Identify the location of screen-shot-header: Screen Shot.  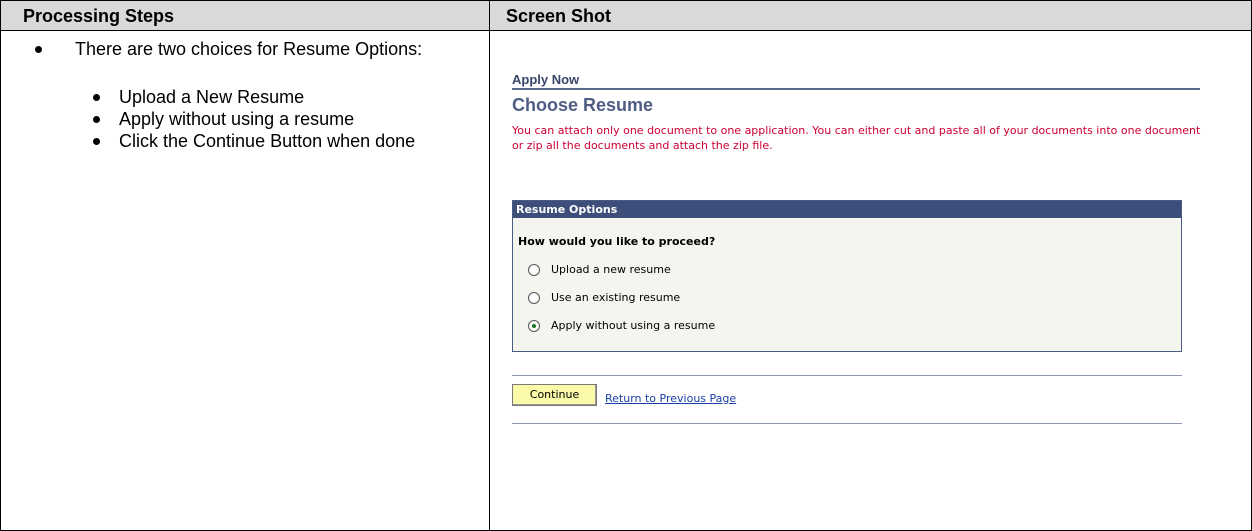
(559, 16).